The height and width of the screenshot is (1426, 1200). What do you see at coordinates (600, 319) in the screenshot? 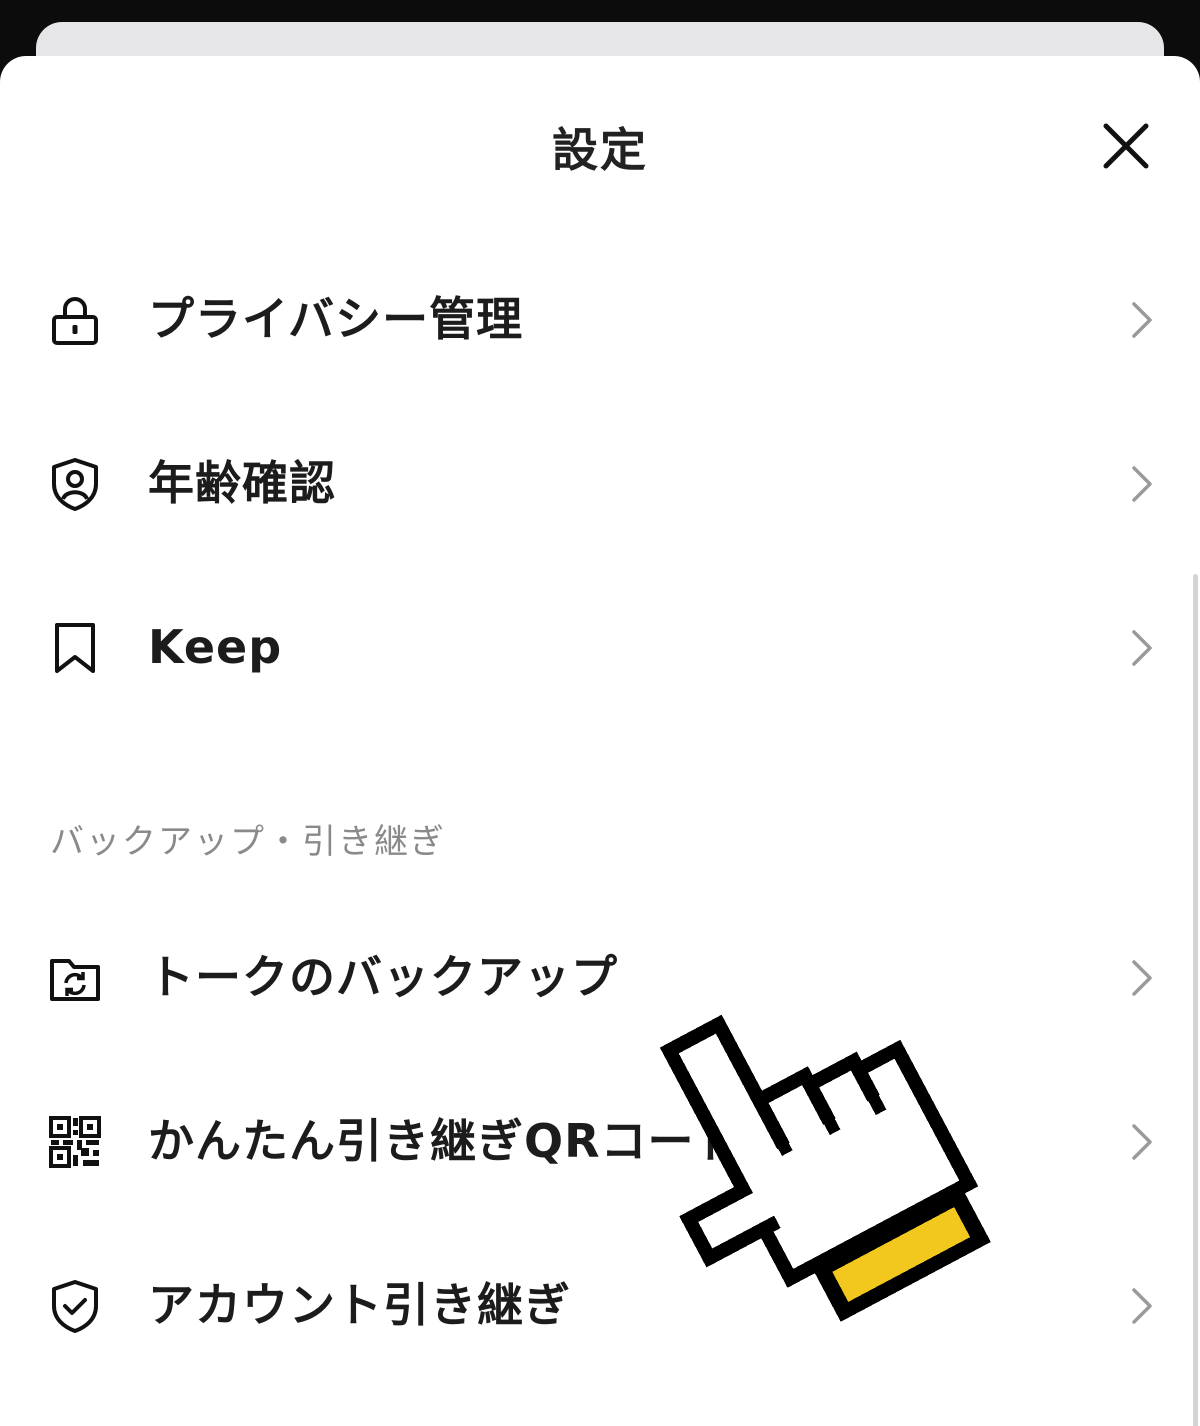
I see `list-item-privacy: プライバシー管理` at bounding box center [600, 319].